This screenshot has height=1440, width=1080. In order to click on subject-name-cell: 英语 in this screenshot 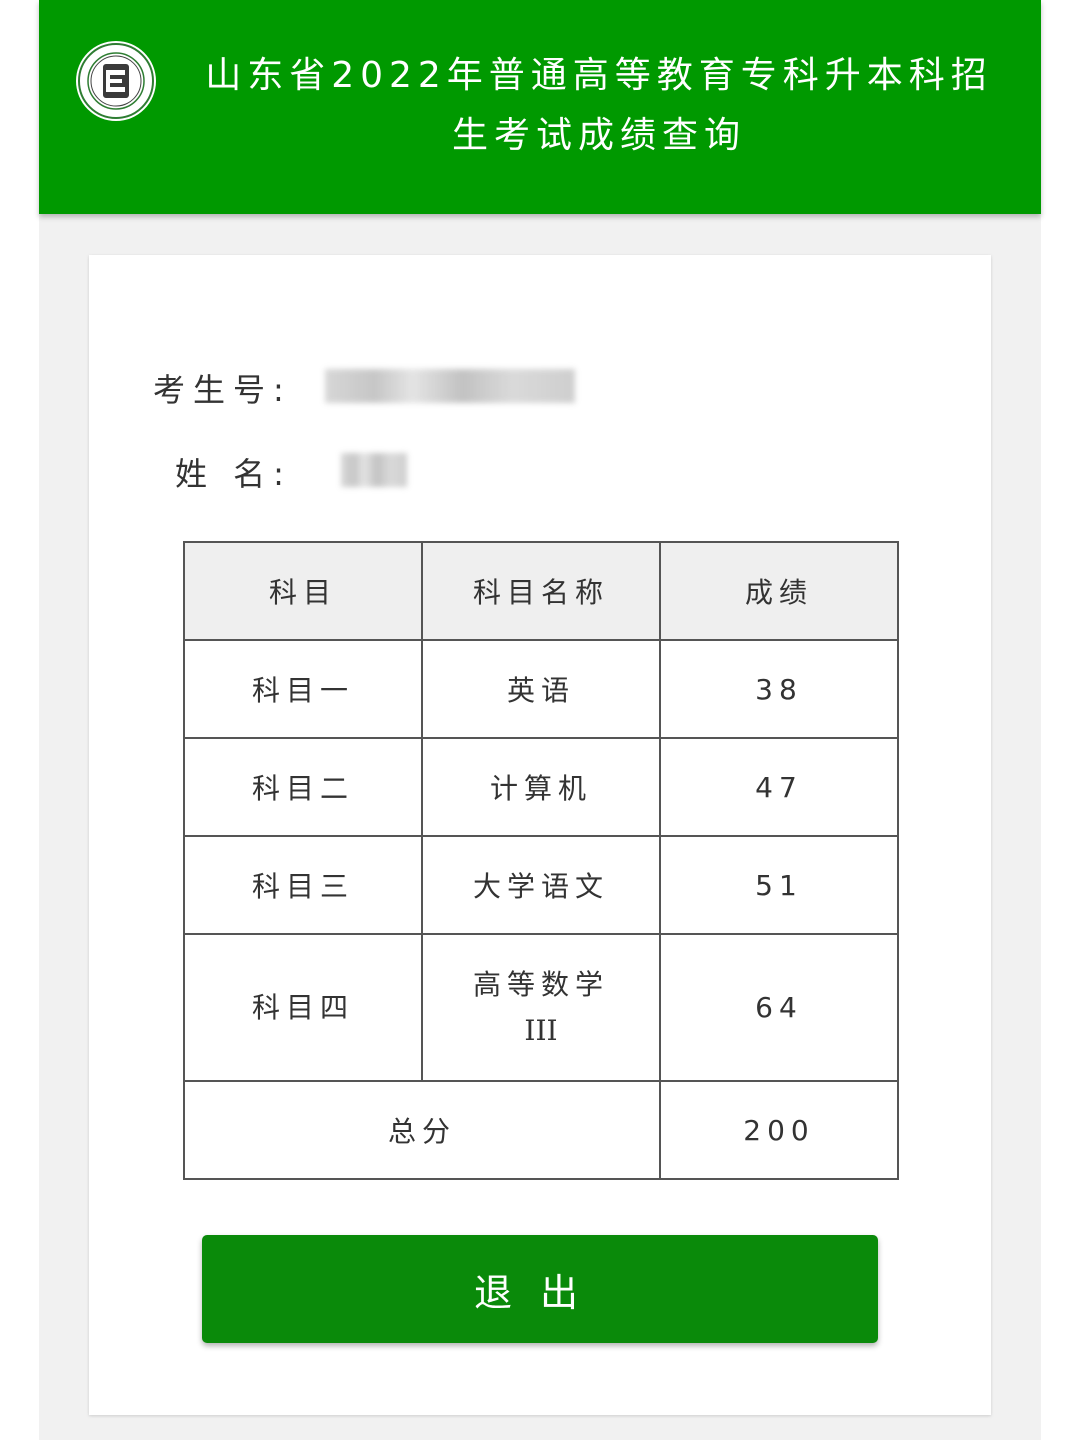, I will do `click(541, 689)`.